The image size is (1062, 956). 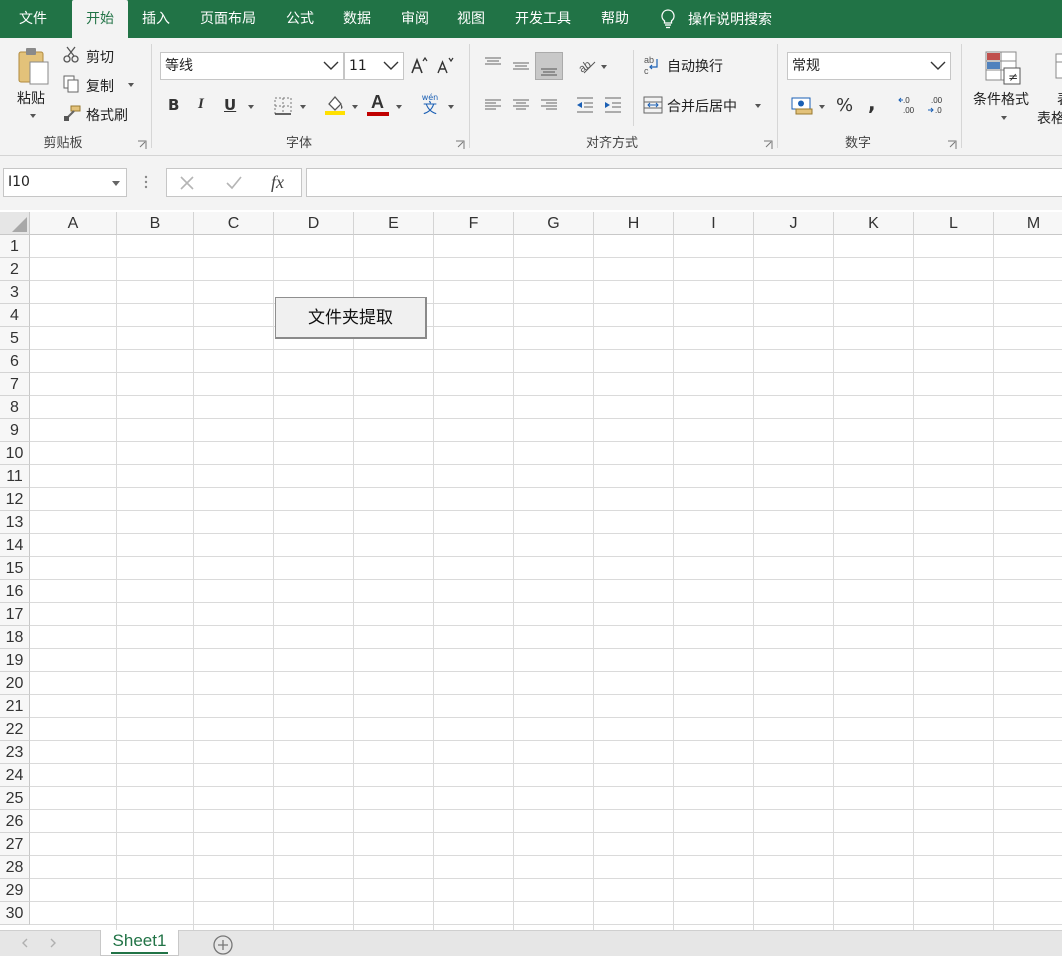 I want to click on column-header-c: C, so click(x=234, y=223).